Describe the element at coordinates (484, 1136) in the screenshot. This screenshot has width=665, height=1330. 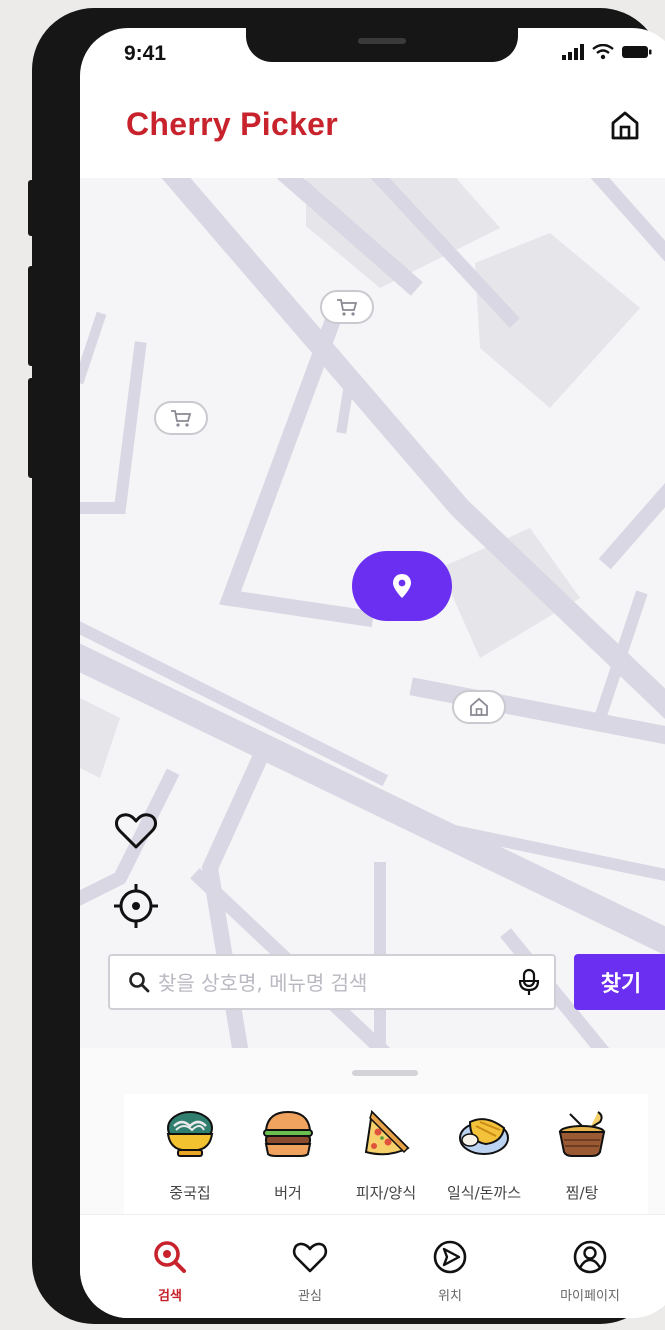
I see `cutlet-icon` at that location.